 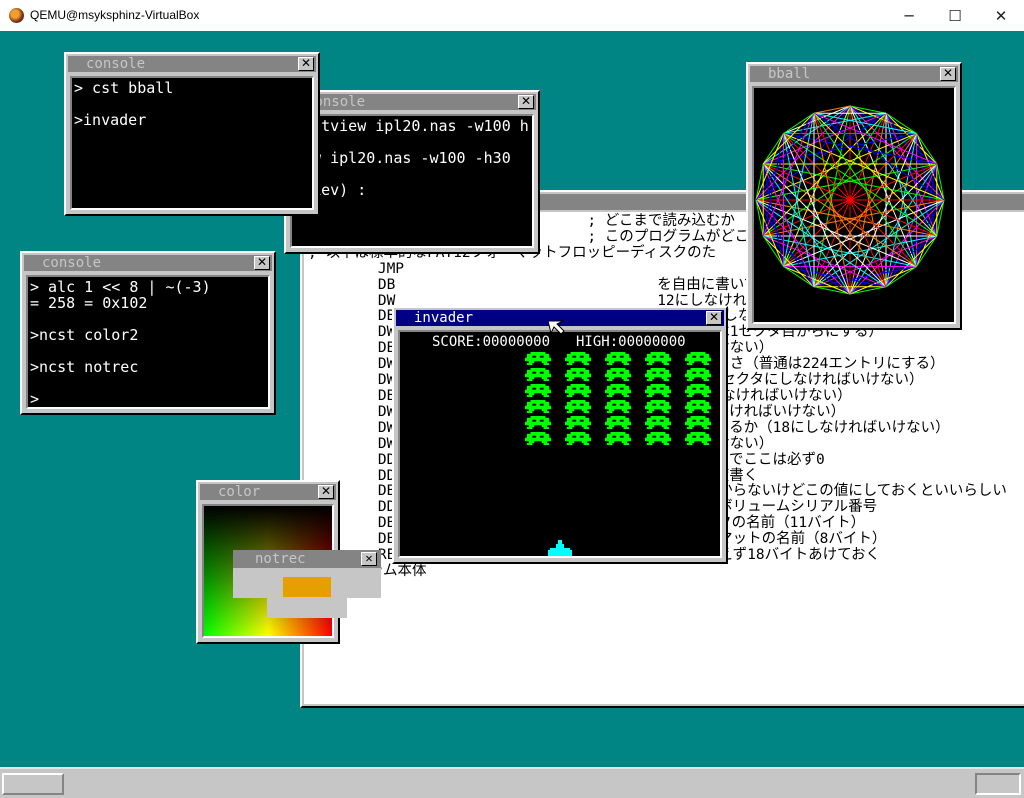 I want to click on console-1-text: > cst bball >invader, so click(x=192, y=104).